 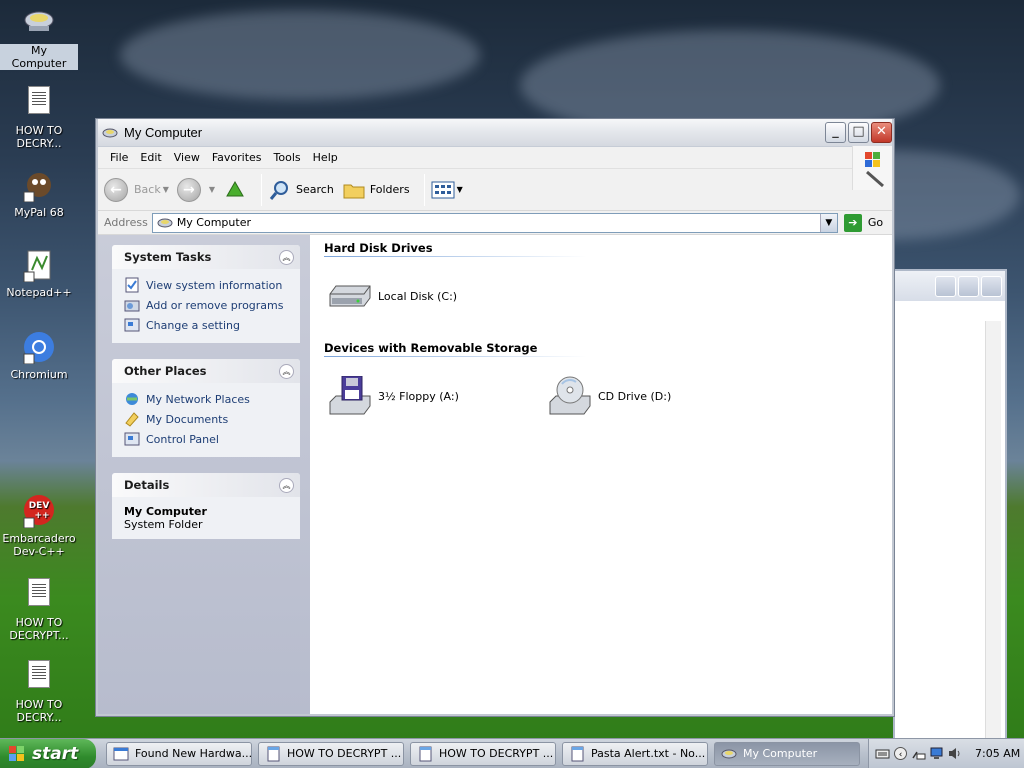 I want to click on mypal-icon, so click(x=39, y=185).